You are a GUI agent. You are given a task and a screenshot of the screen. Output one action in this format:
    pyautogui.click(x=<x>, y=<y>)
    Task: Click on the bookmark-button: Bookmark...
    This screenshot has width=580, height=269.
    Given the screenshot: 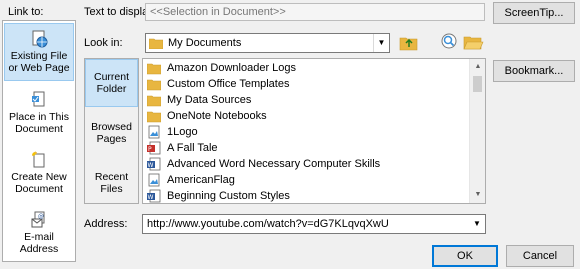 What is the action you would take?
    pyautogui.click(x=534, y=71)
    